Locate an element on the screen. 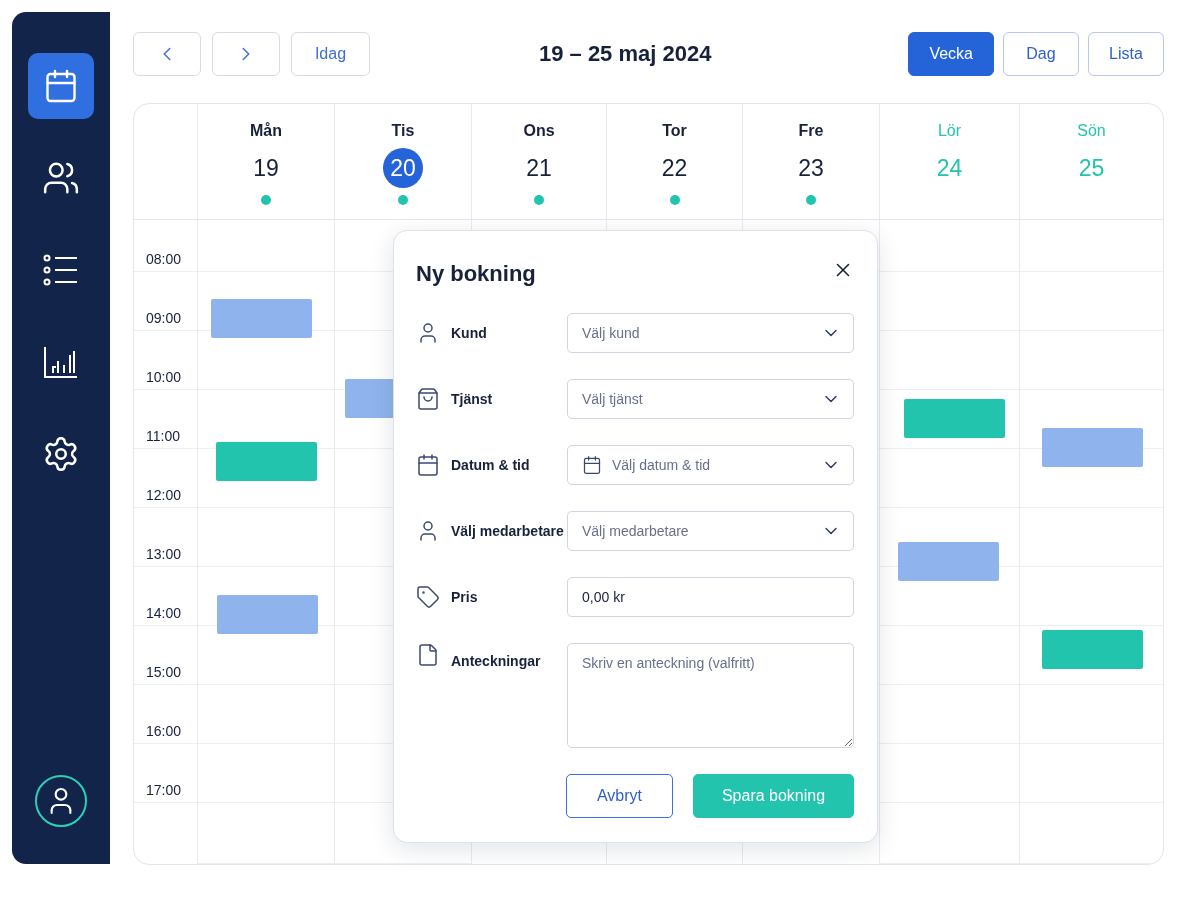 Image resolution: width=1200 pixels, height=912 pixels. field-label: Kund is located at coordinates (469, 333).